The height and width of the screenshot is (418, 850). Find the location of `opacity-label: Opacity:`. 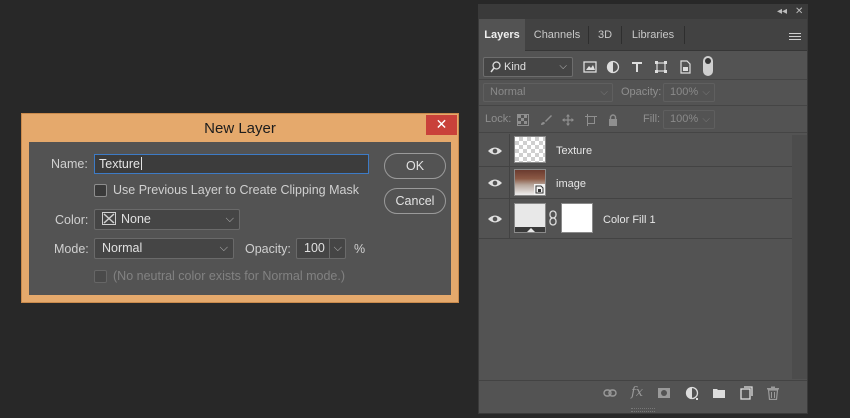

opacity-label: Opacity: is located at coordinates (268, 249).